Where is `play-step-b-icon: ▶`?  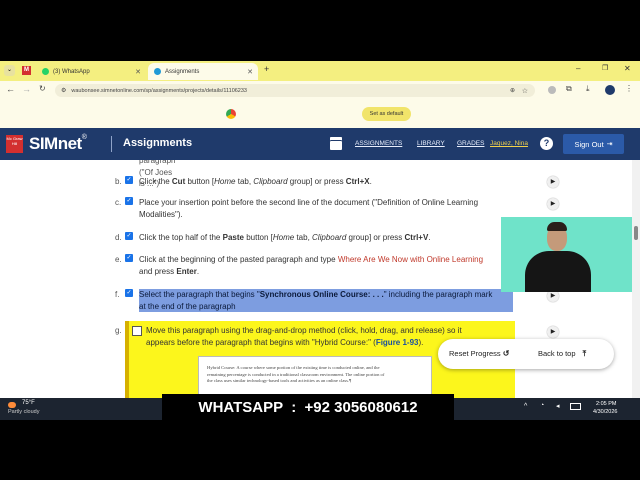
play-step-b-icon: ▶ is located at coordinates (553, 182).